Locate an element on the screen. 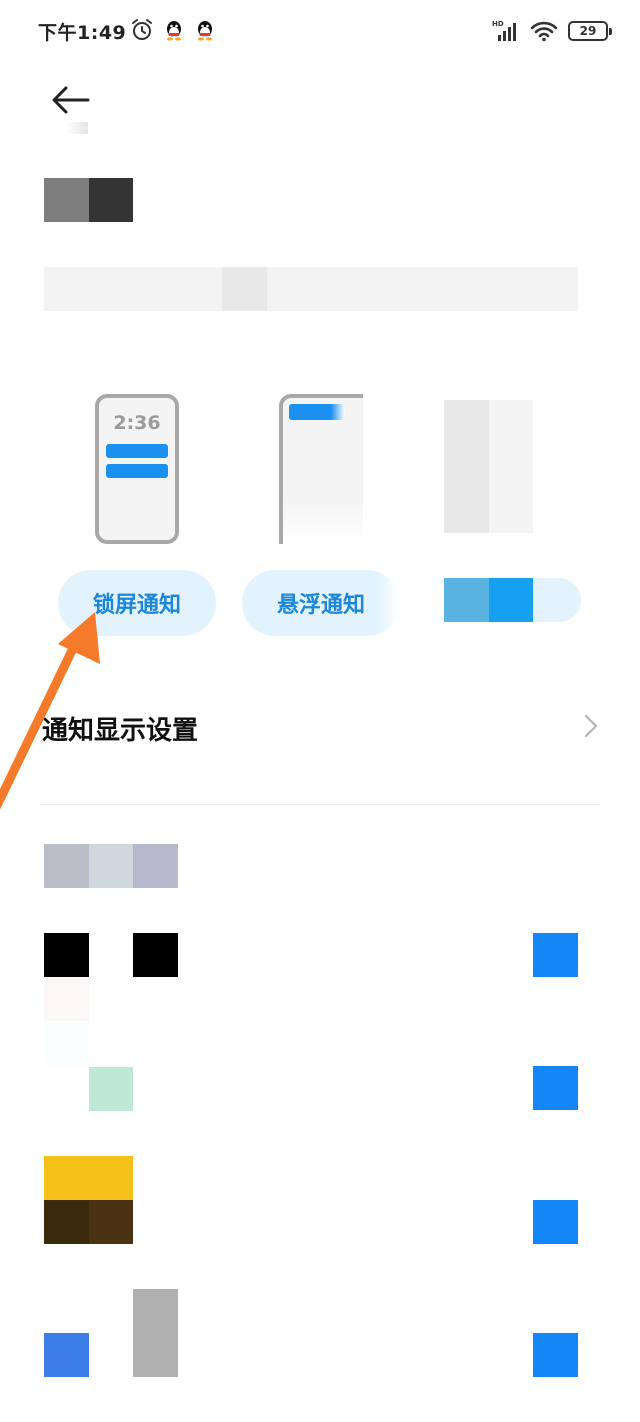  status-time: 下午1:49 is located at coordinates (82, 33).